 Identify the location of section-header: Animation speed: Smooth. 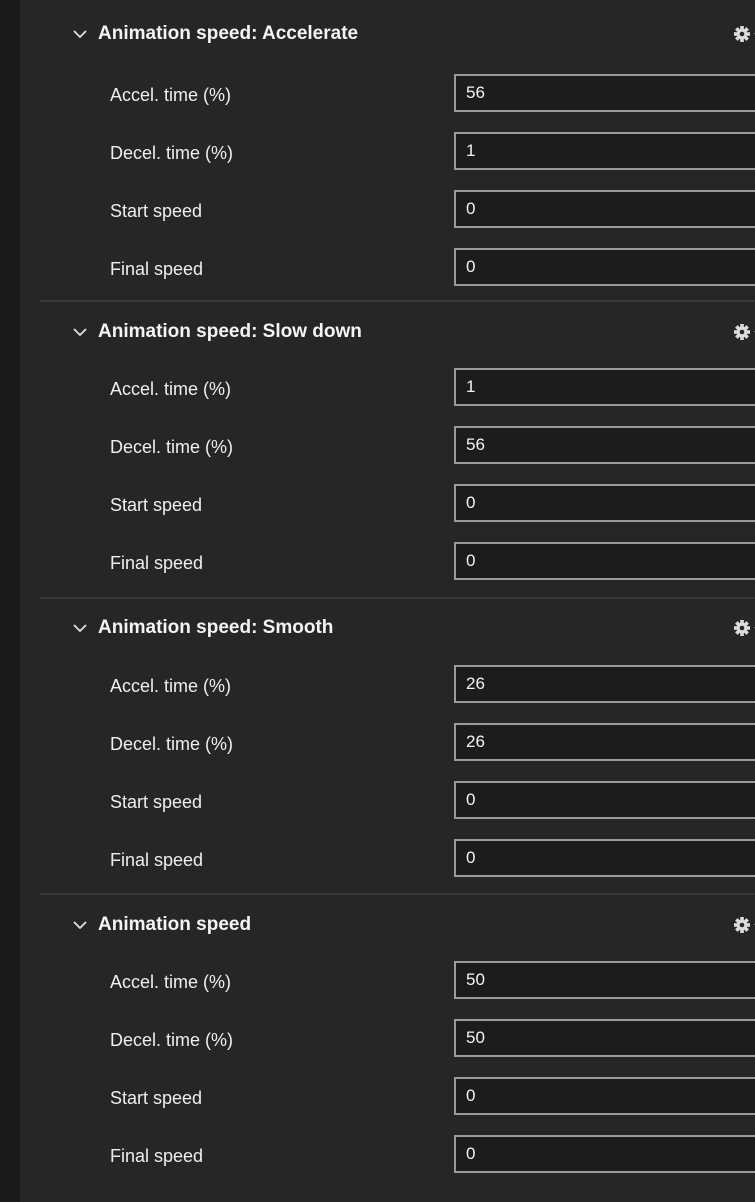
(397, 628).